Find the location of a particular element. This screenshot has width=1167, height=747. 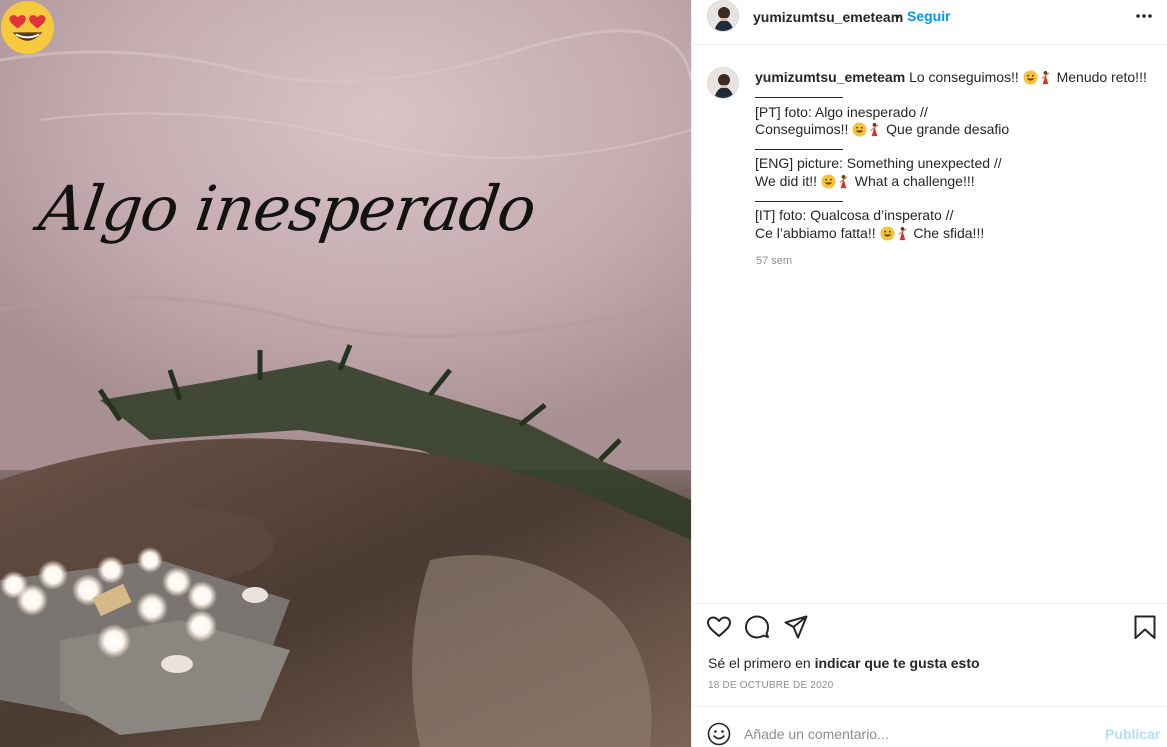

comment-bar: Publicar is located at coordinates (929, 726).